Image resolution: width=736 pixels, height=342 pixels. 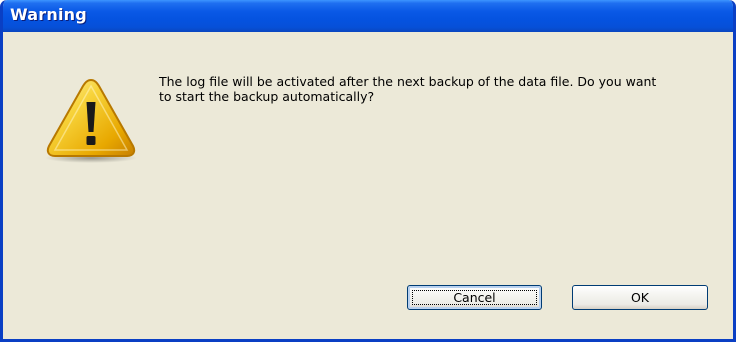 What do you see at coordinates (267, 96) in the screenshot?
I see `message-line-2: to start the backup automatically?` at bounding box center [267, 96].